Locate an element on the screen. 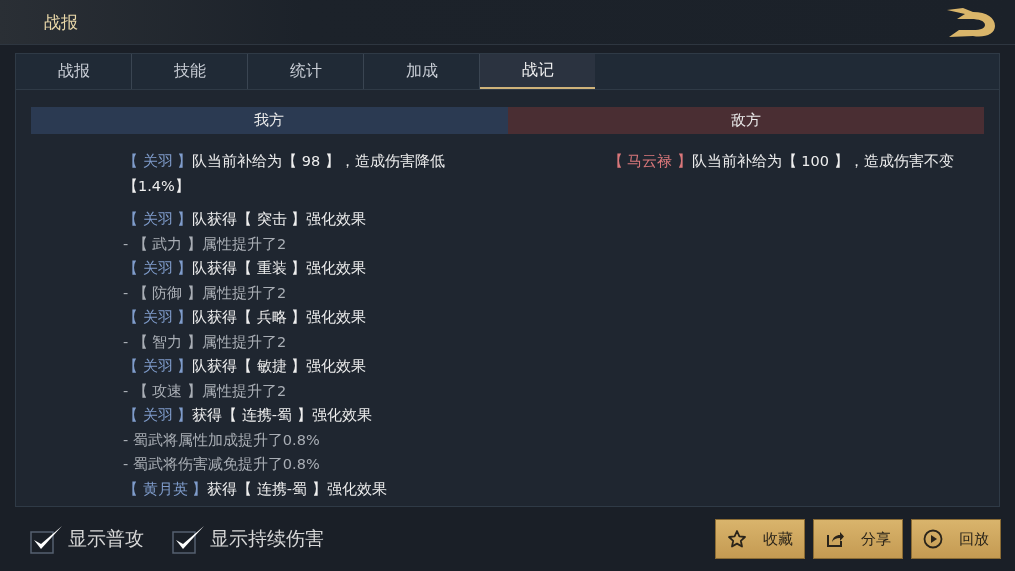 This screenshot has width=1015, height=571. log-entry: 【 马云禄 】队当前补给为【 100 】，造成伤害不变 is located at coordinates (781, 161).